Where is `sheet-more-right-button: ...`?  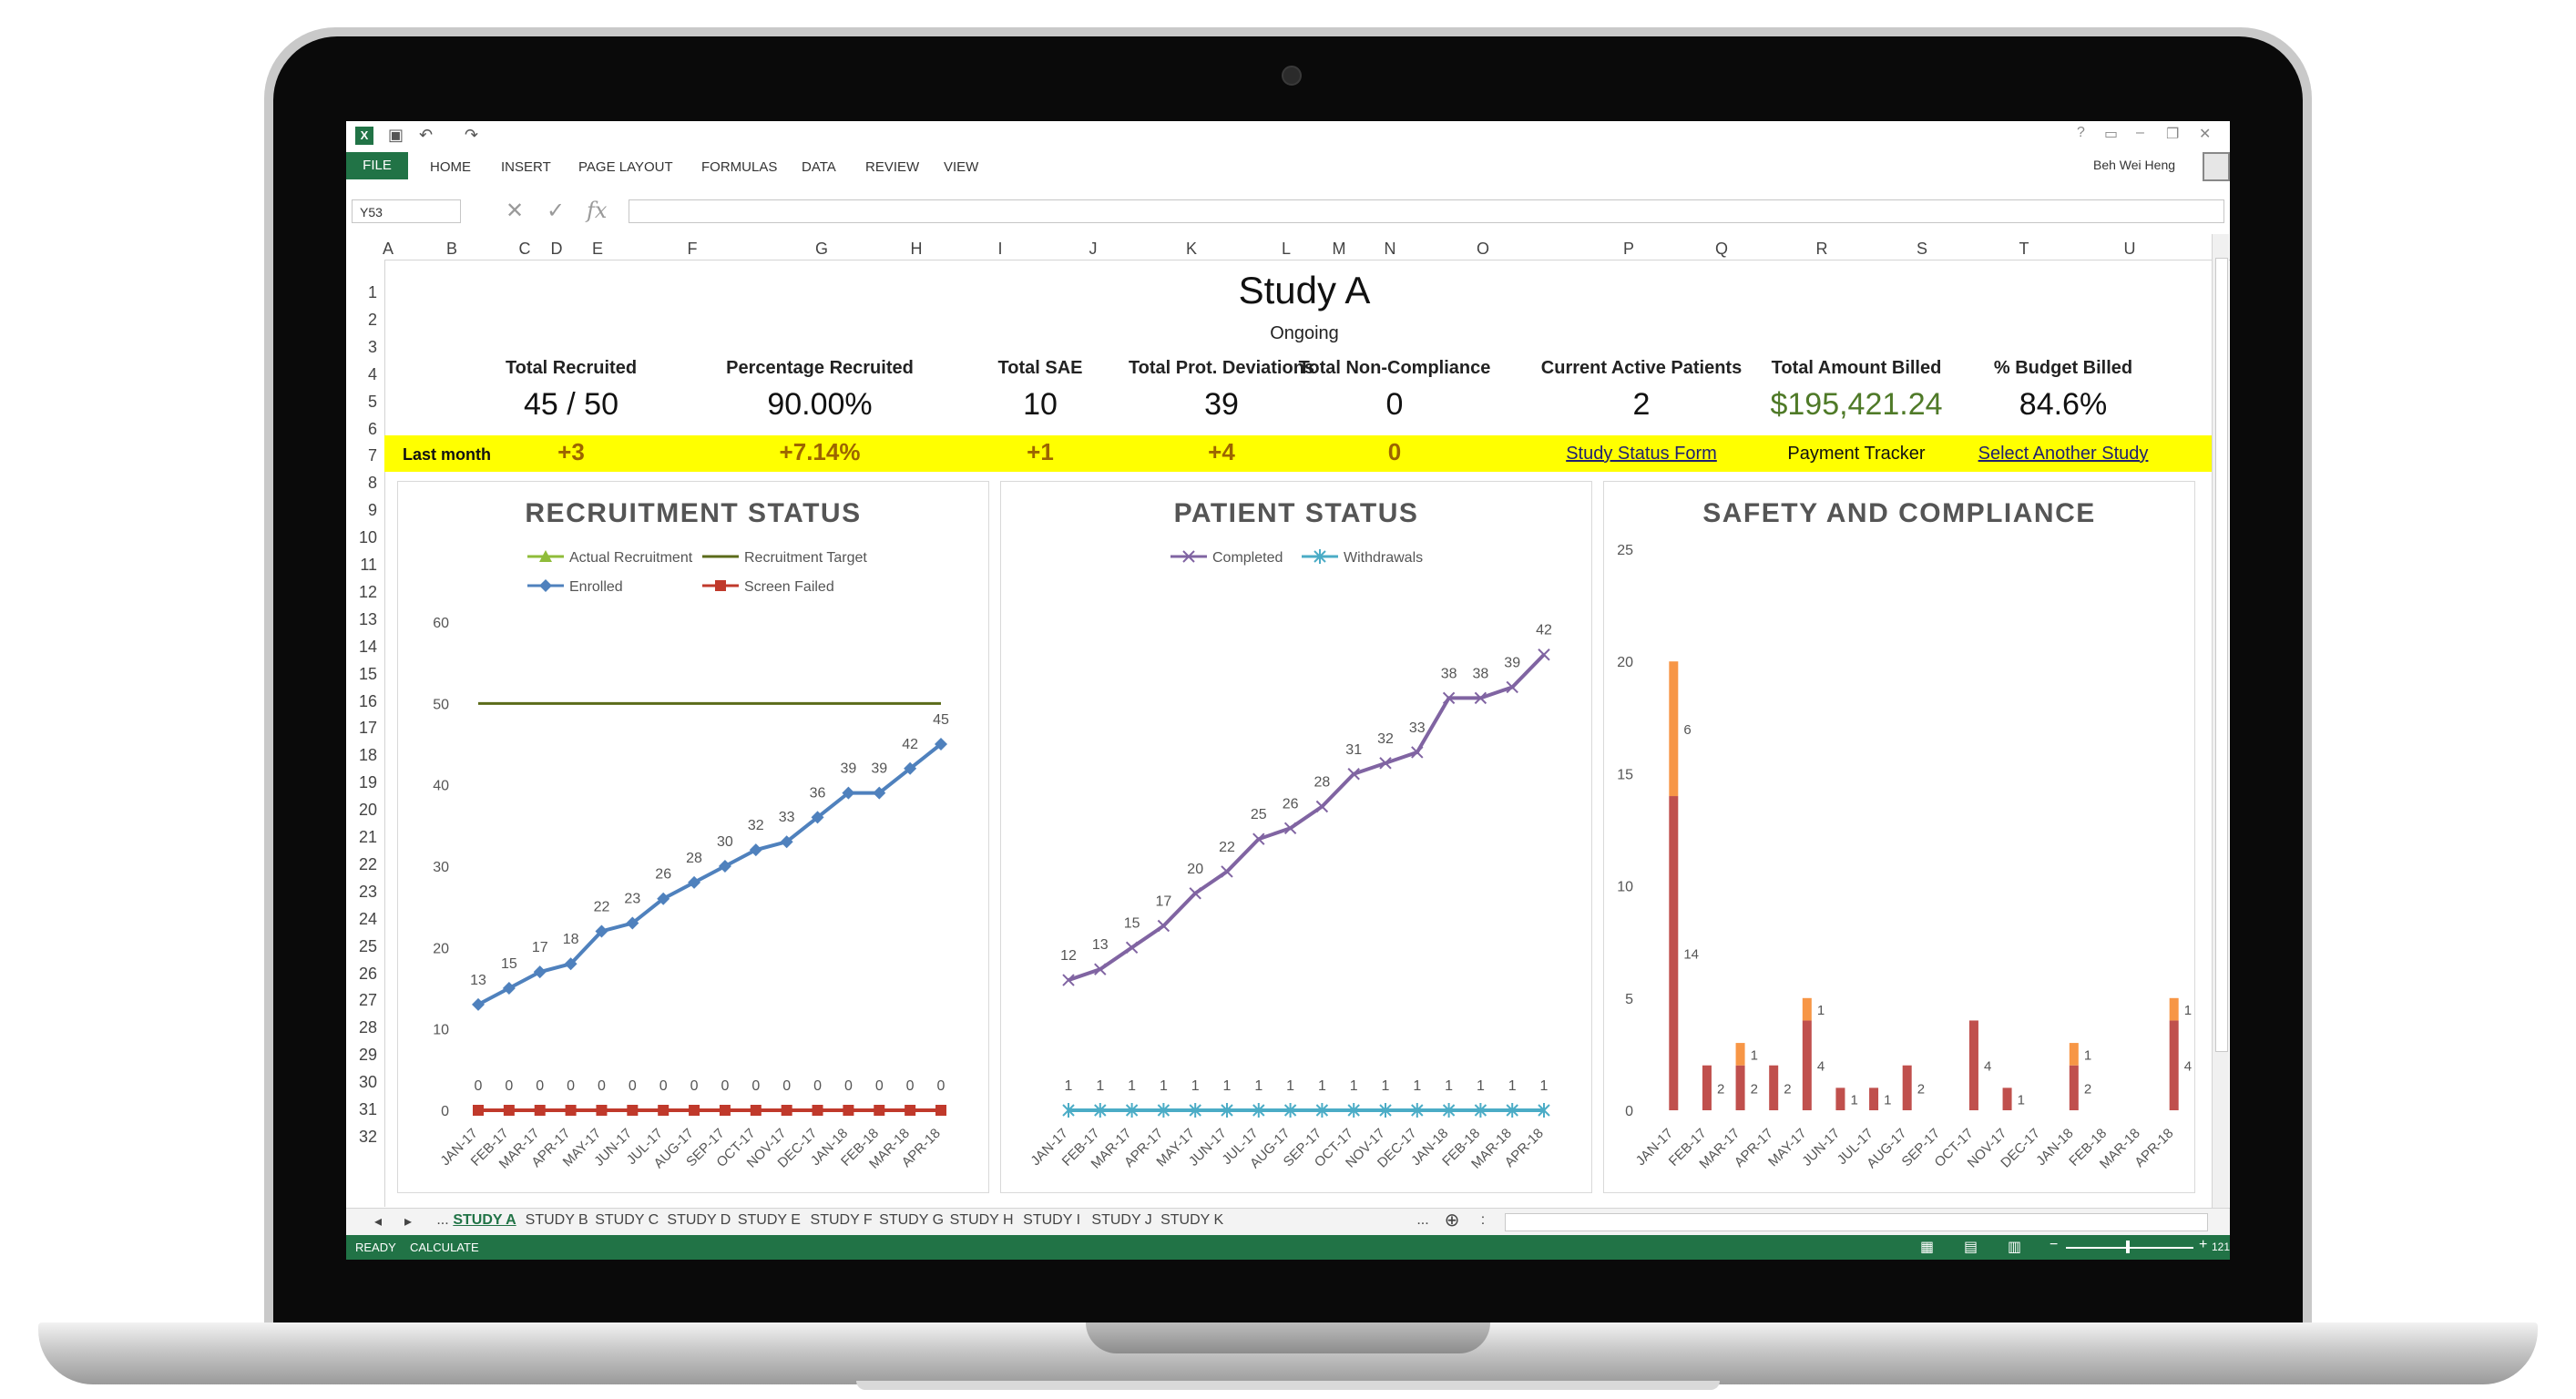 sheet-more-right-button: ... is located at coordinates (1422, 1220).